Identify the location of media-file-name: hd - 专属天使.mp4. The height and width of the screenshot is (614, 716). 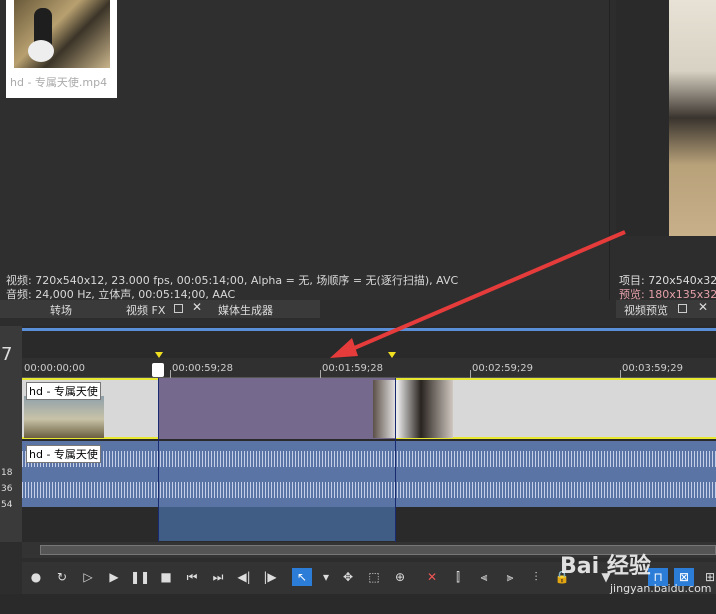
(59, 82).